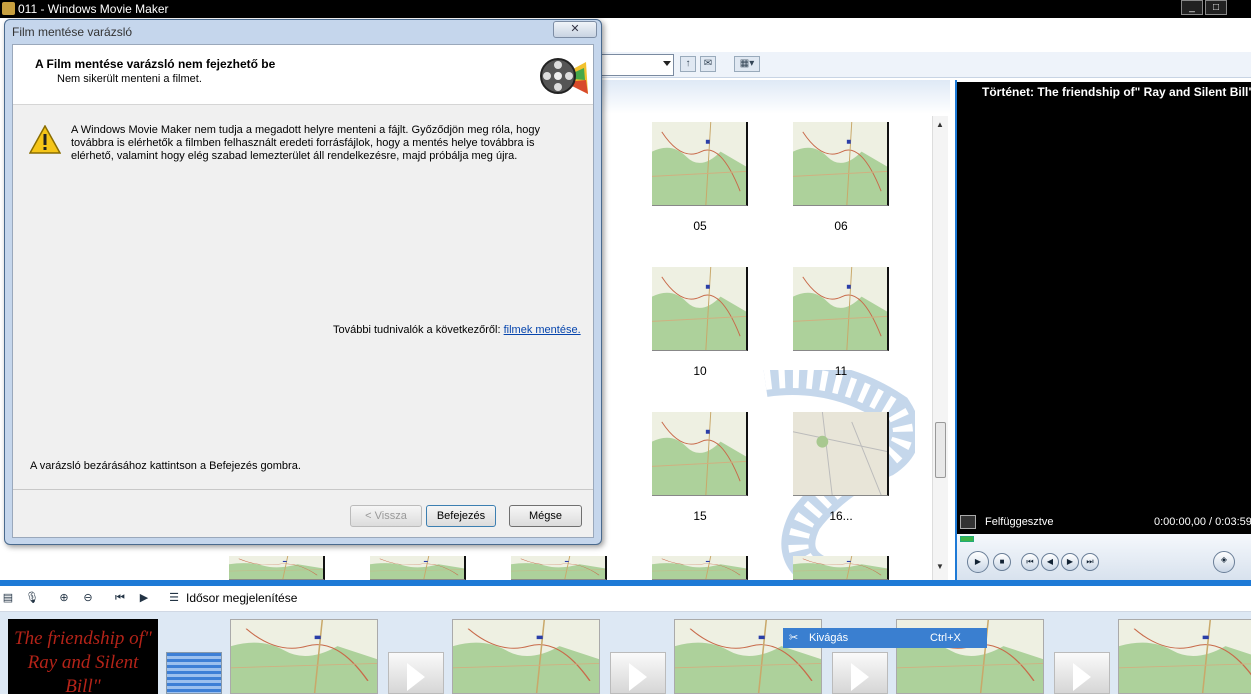 Image resolution: width=1251 pixels, height=694 pixels. What do you see at coordinates (1019, 522) in the screenshot?
I see `playback-status: Felfüggesztve` at bounding box center [1019, 522].